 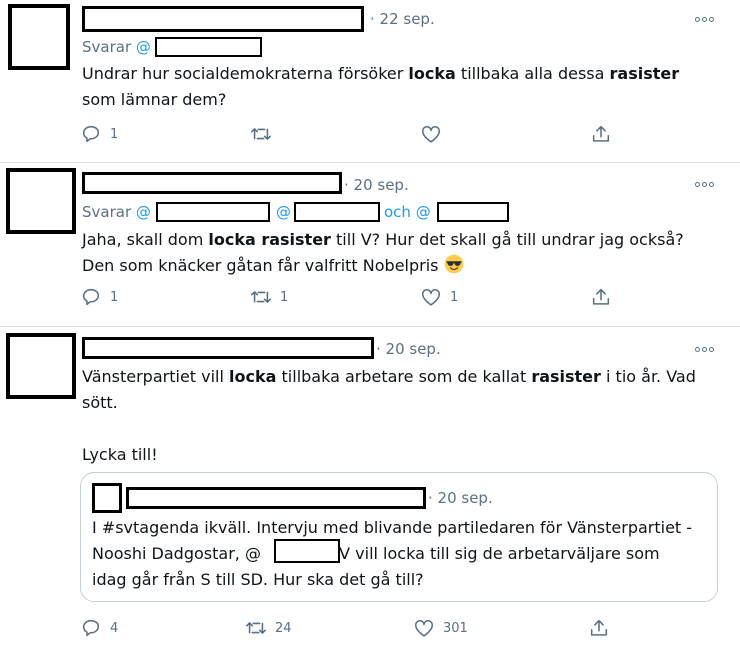 I want to click on retweet-button: 1, so click(x=269, y=297).